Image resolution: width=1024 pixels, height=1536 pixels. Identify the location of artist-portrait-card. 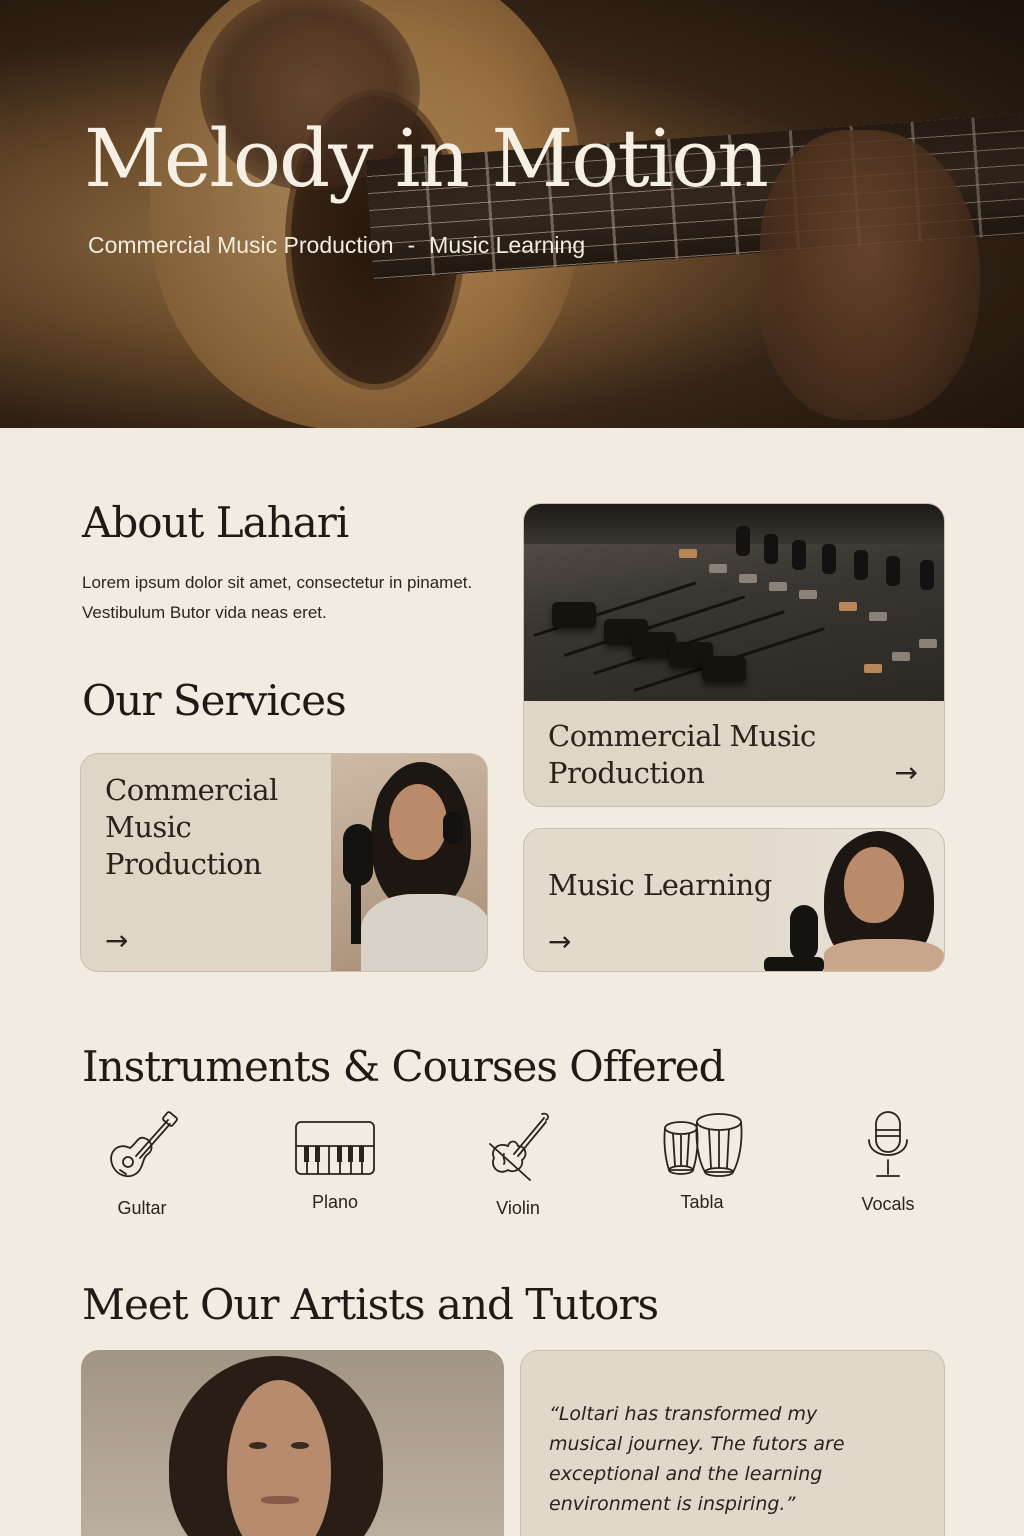
(292, 1443).